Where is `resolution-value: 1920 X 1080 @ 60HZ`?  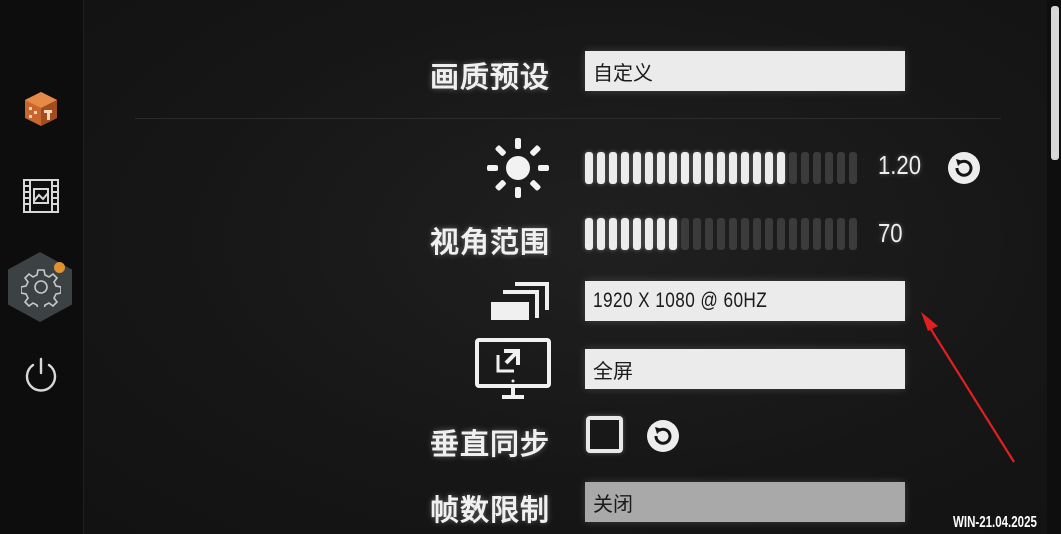 resolution-value: 1920 X 1080 @ 60HZ is located at coordinates (680, 300).